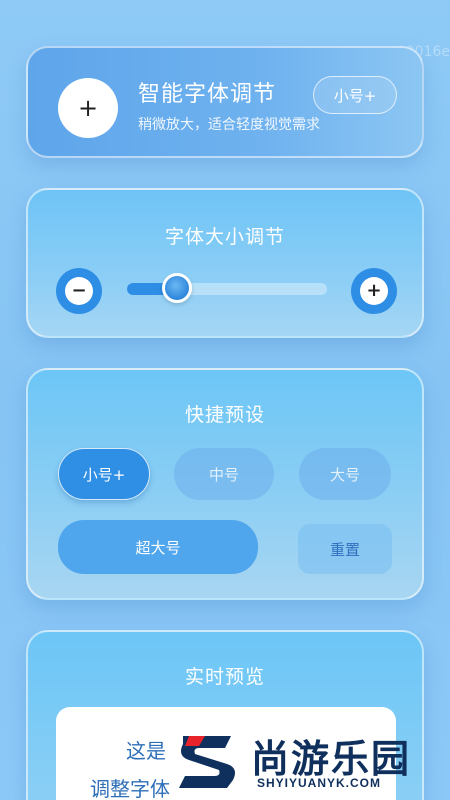 The image size is (450, 800). What do you see at coordinates (224, 237) in the screenshot?
I see `font-size-title: 字体大小调节` at bounding box center [224, 237].